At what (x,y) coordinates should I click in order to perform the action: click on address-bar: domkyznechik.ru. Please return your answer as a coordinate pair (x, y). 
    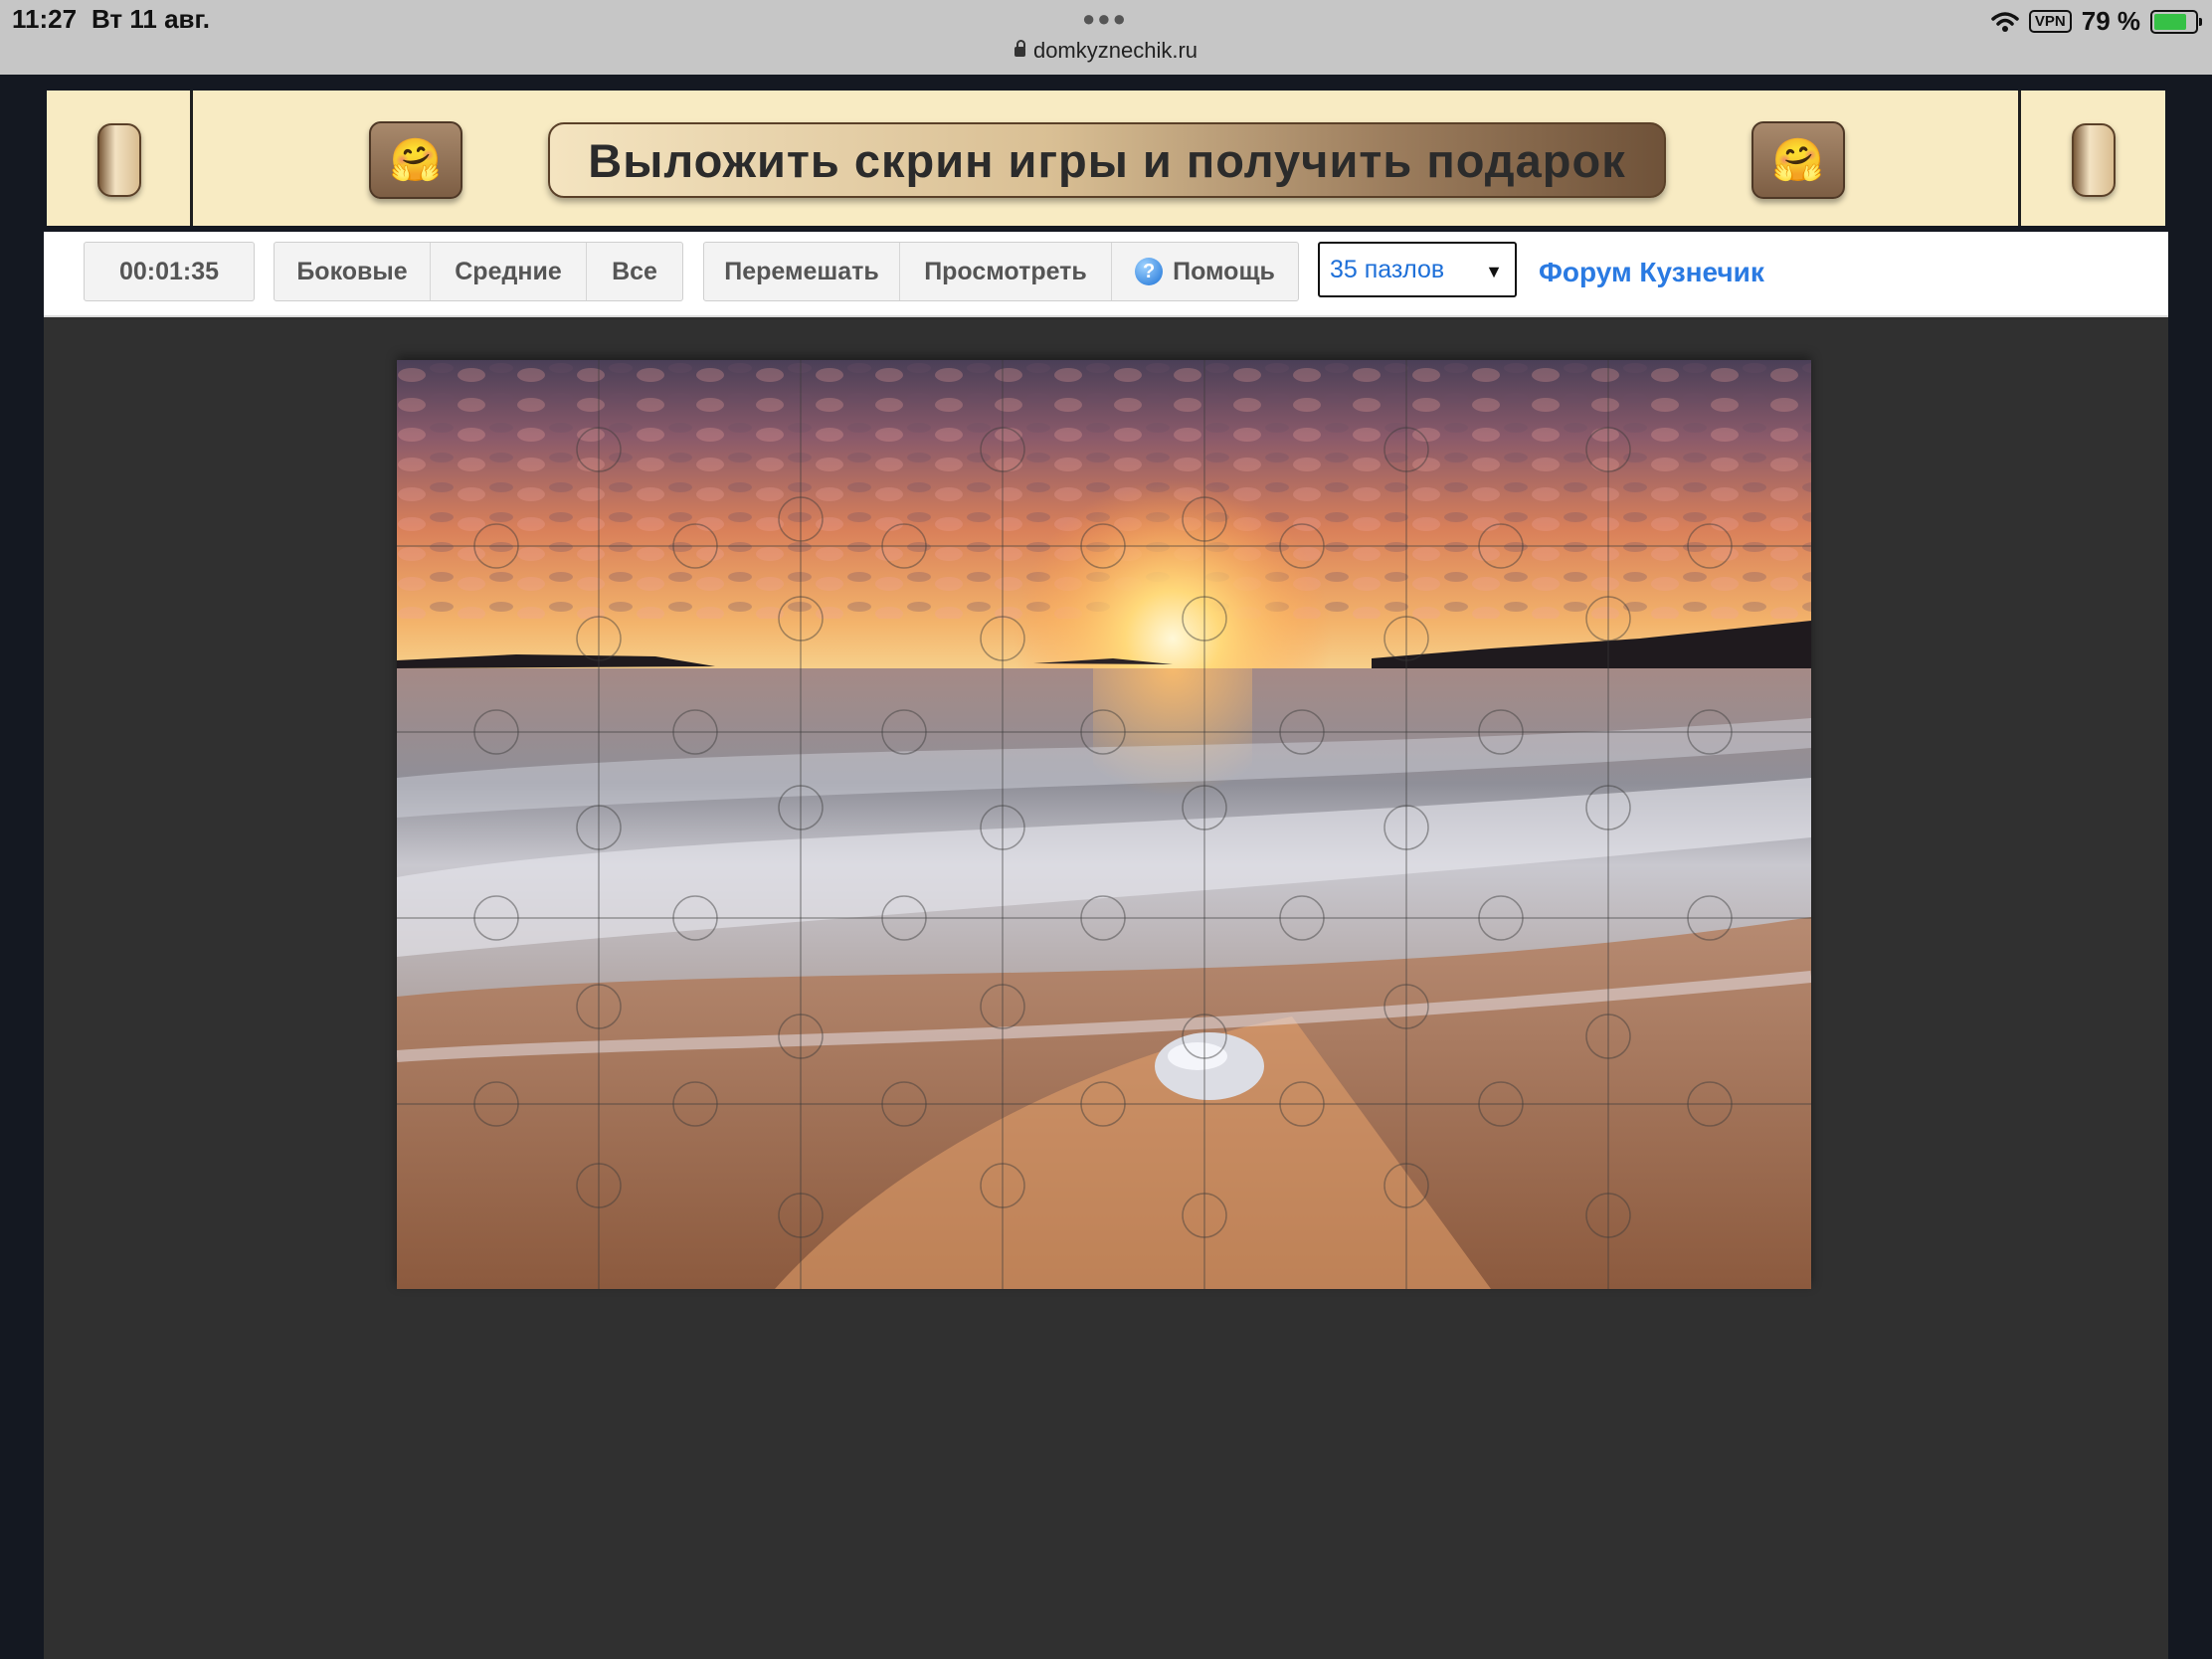
    Looking at the image, I should click on (1106, 51).